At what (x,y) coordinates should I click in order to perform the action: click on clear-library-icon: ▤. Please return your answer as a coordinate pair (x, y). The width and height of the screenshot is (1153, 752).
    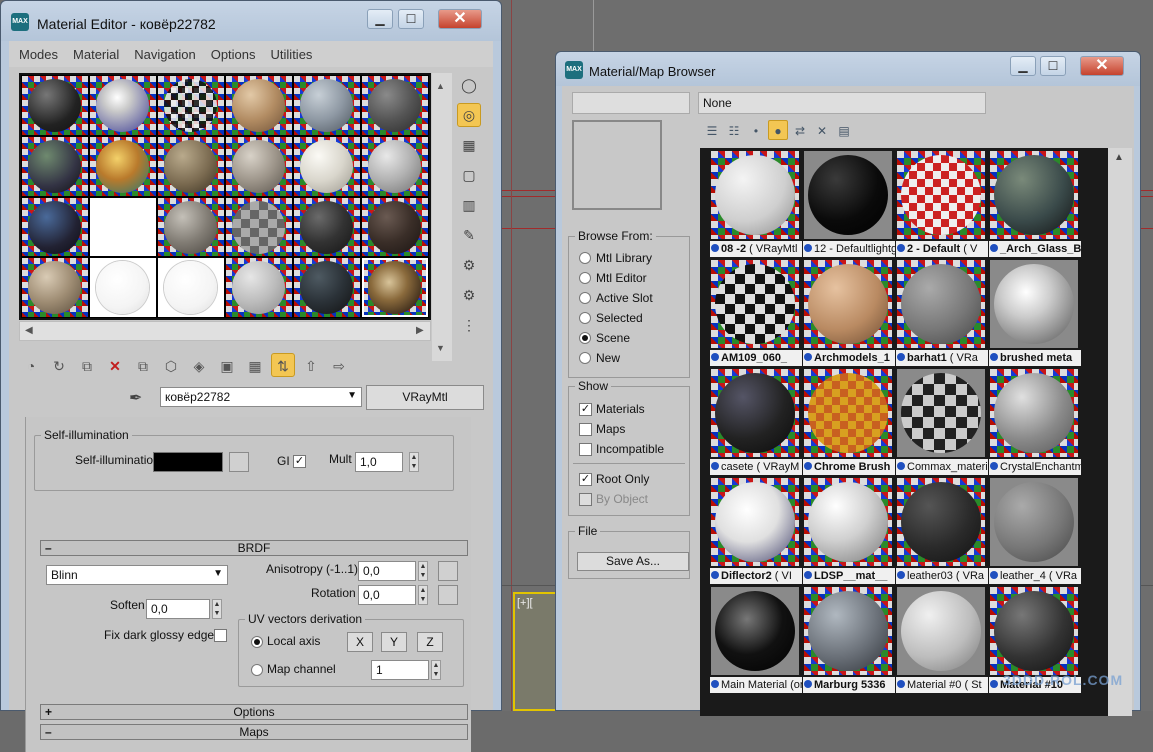
    Looking at the image, I should click on (844, 131).